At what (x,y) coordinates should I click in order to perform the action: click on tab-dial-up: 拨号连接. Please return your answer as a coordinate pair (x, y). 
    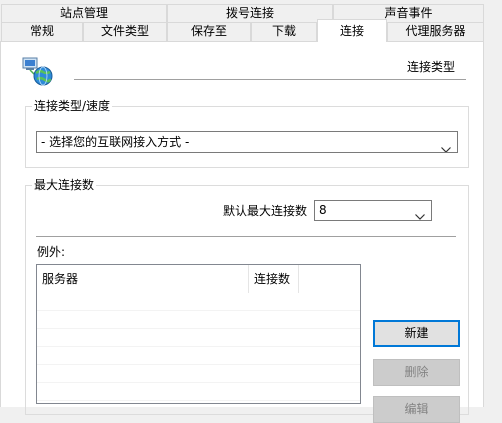
    Looking at the image, I should click on (250, 13).